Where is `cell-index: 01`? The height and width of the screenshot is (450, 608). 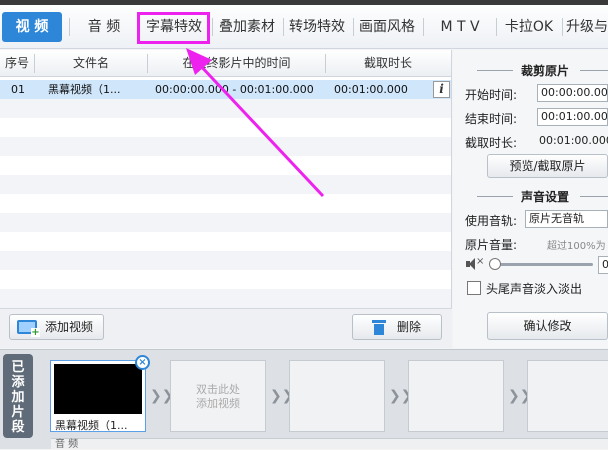 cell-index: 01 is located at coordinates (18, 89).